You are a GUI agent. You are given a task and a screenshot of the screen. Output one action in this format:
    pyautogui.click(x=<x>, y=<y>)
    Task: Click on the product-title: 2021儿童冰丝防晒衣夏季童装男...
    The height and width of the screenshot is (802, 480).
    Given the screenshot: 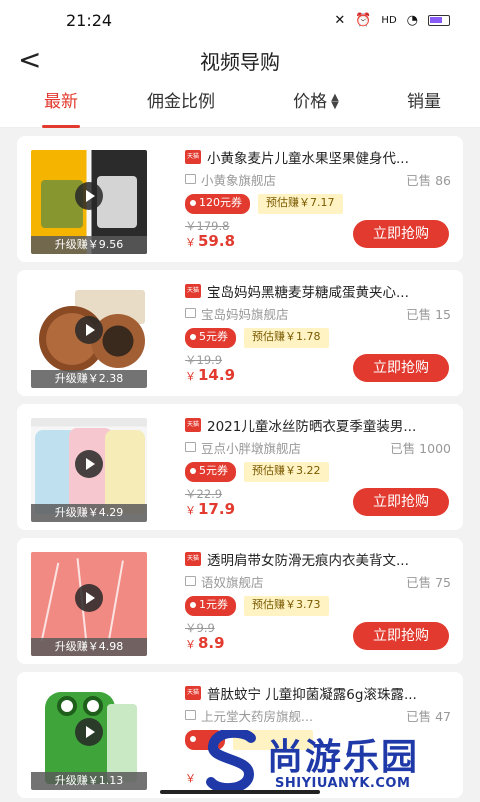 What is the action you would take?
    pyautogui.click(x=311, y=425)
    